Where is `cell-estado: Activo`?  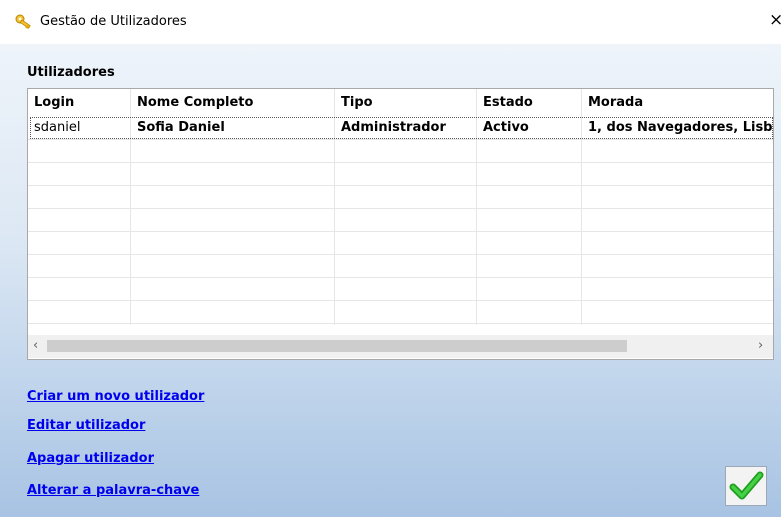
cell-estado: Activo is located at coordinates (506, 127).